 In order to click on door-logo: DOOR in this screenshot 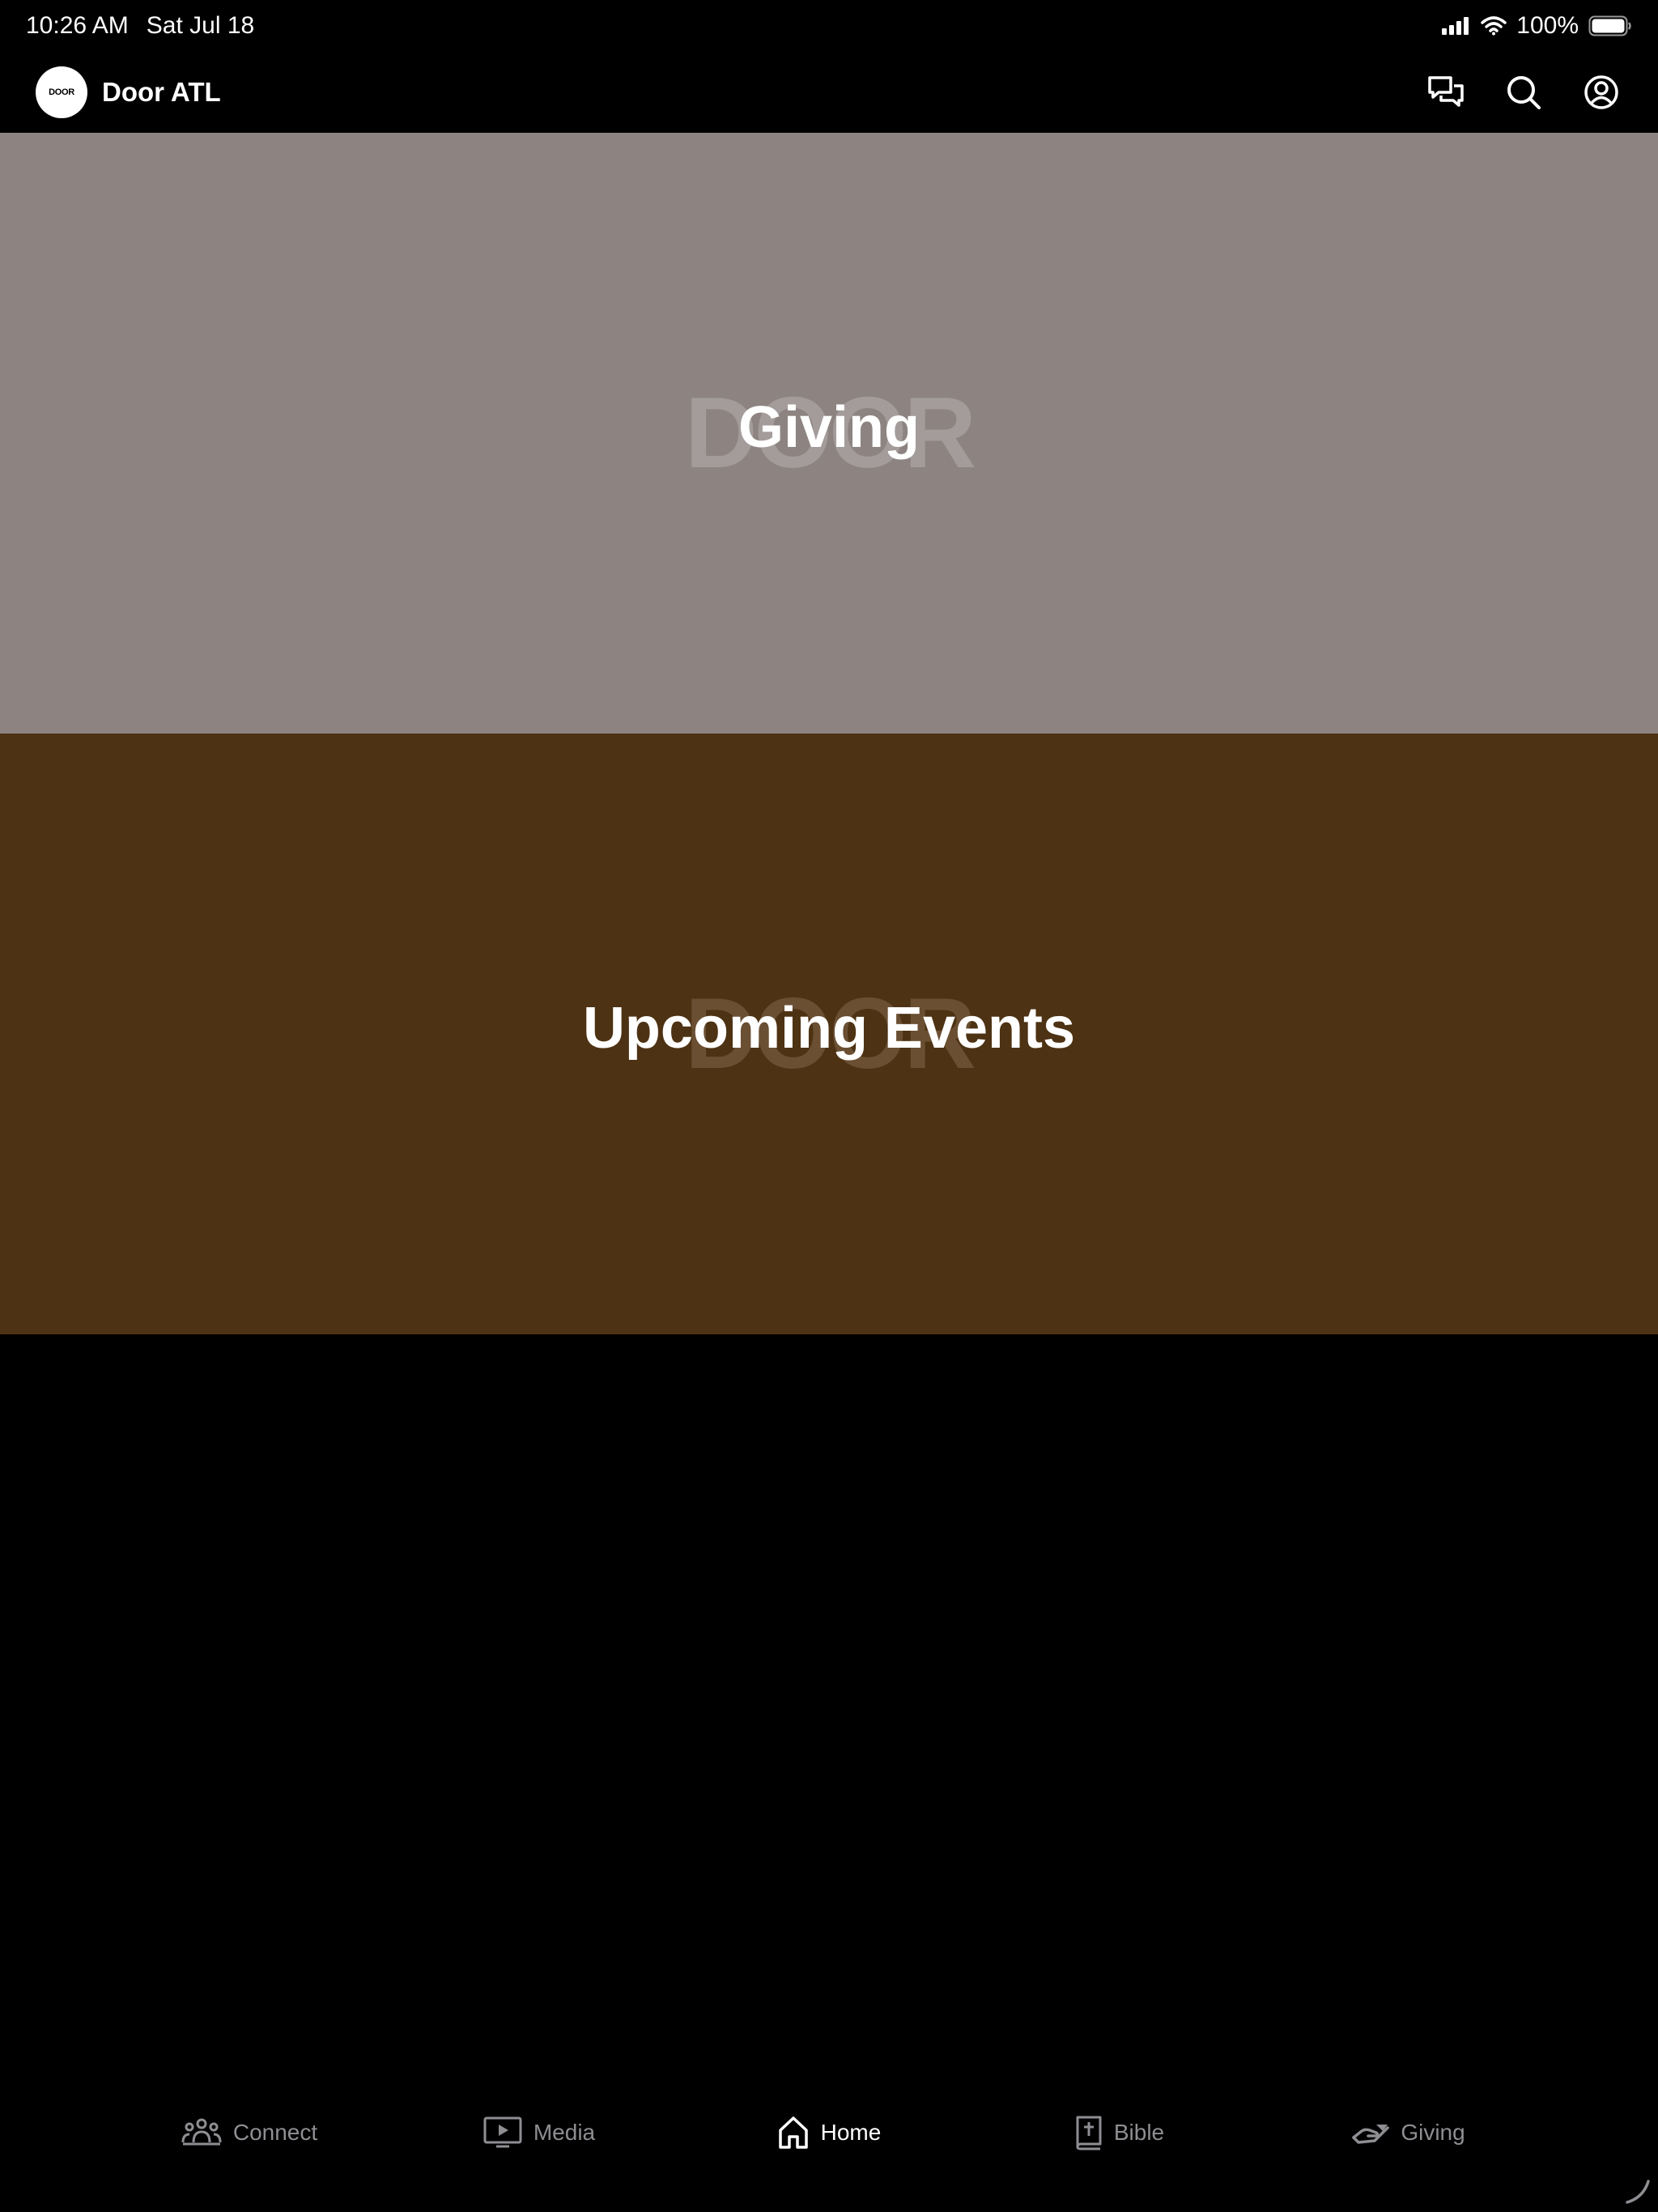, I will do `click(61, 92)`.